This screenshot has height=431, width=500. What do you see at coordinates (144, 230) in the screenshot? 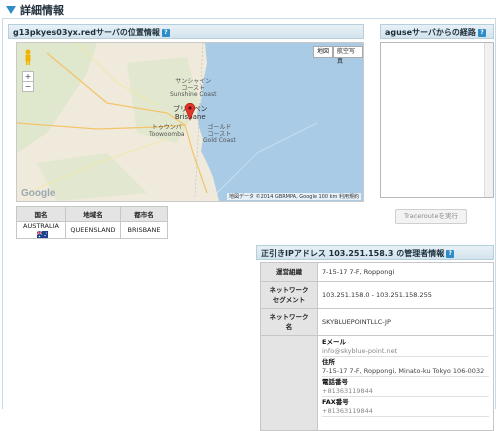
I see `cell-city: BRISBANE` at bounding box center [144, 230].